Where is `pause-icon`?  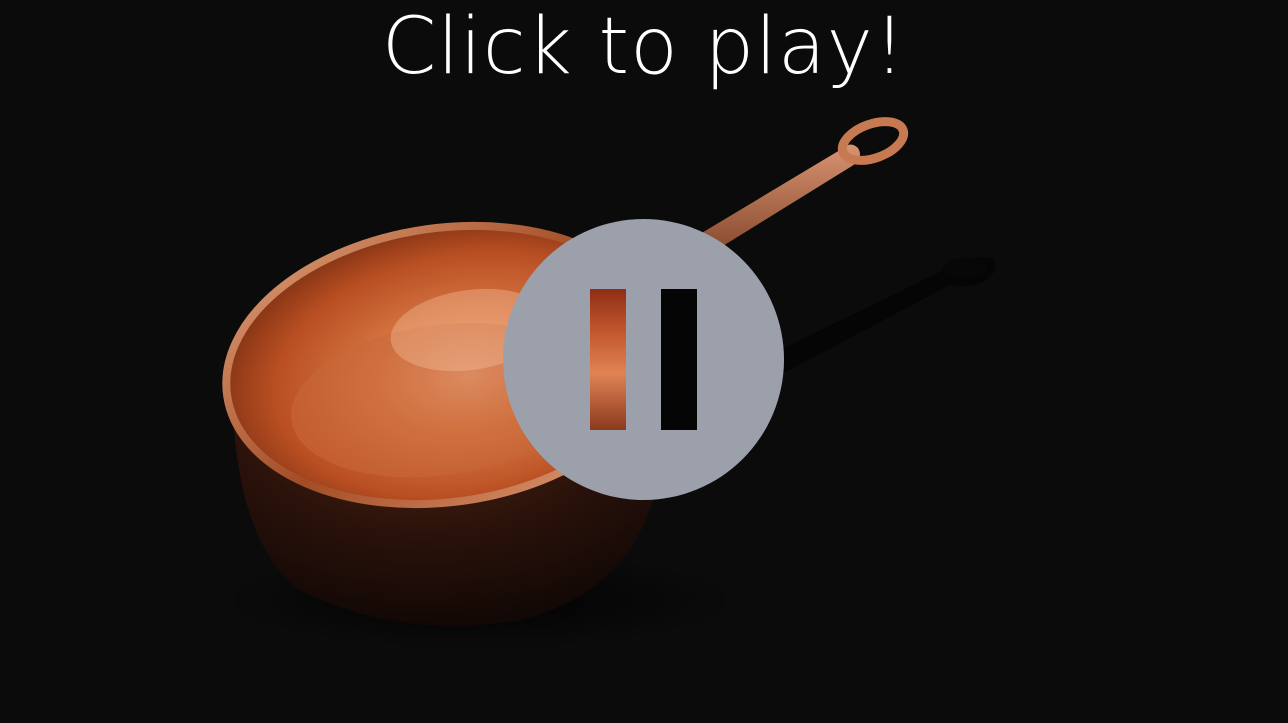 pause-icon is located at coordinates (643, 359).